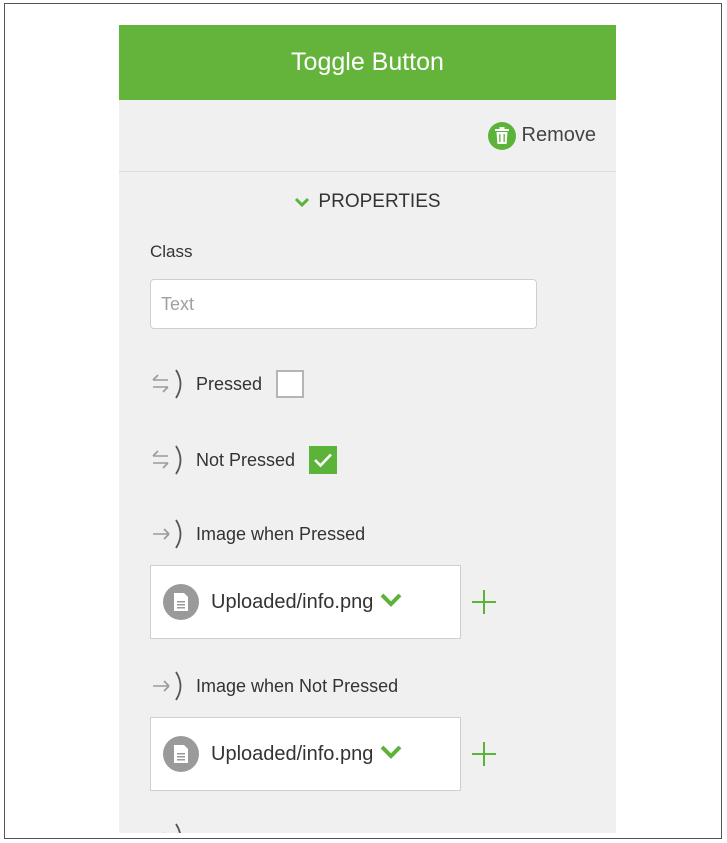 Image resolution: width=727 pixels, height=843 pixels. I want to click on next-property-row, so click(383, 827).